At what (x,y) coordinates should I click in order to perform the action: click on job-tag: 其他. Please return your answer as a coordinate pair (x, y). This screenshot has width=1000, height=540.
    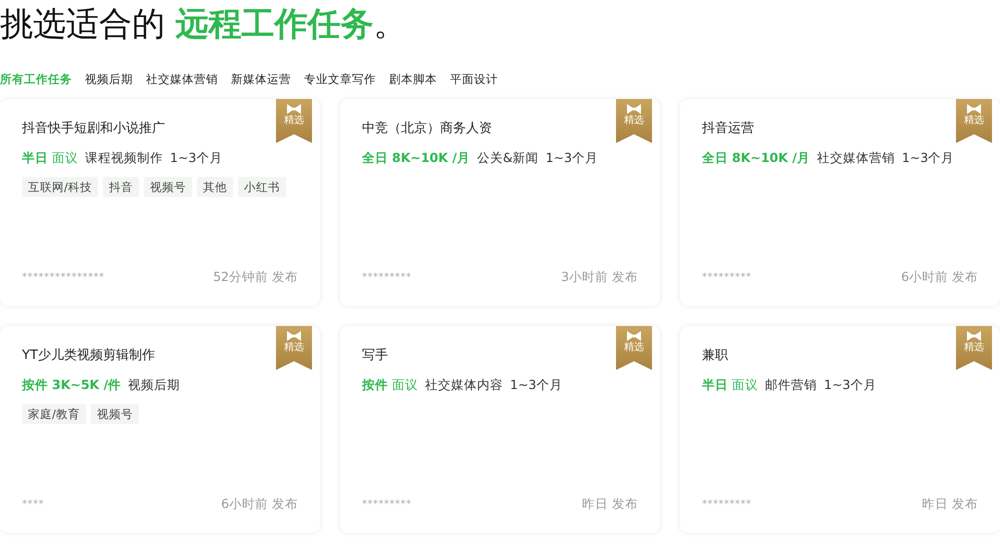
    Looking at the image, I should click on (214, 187).